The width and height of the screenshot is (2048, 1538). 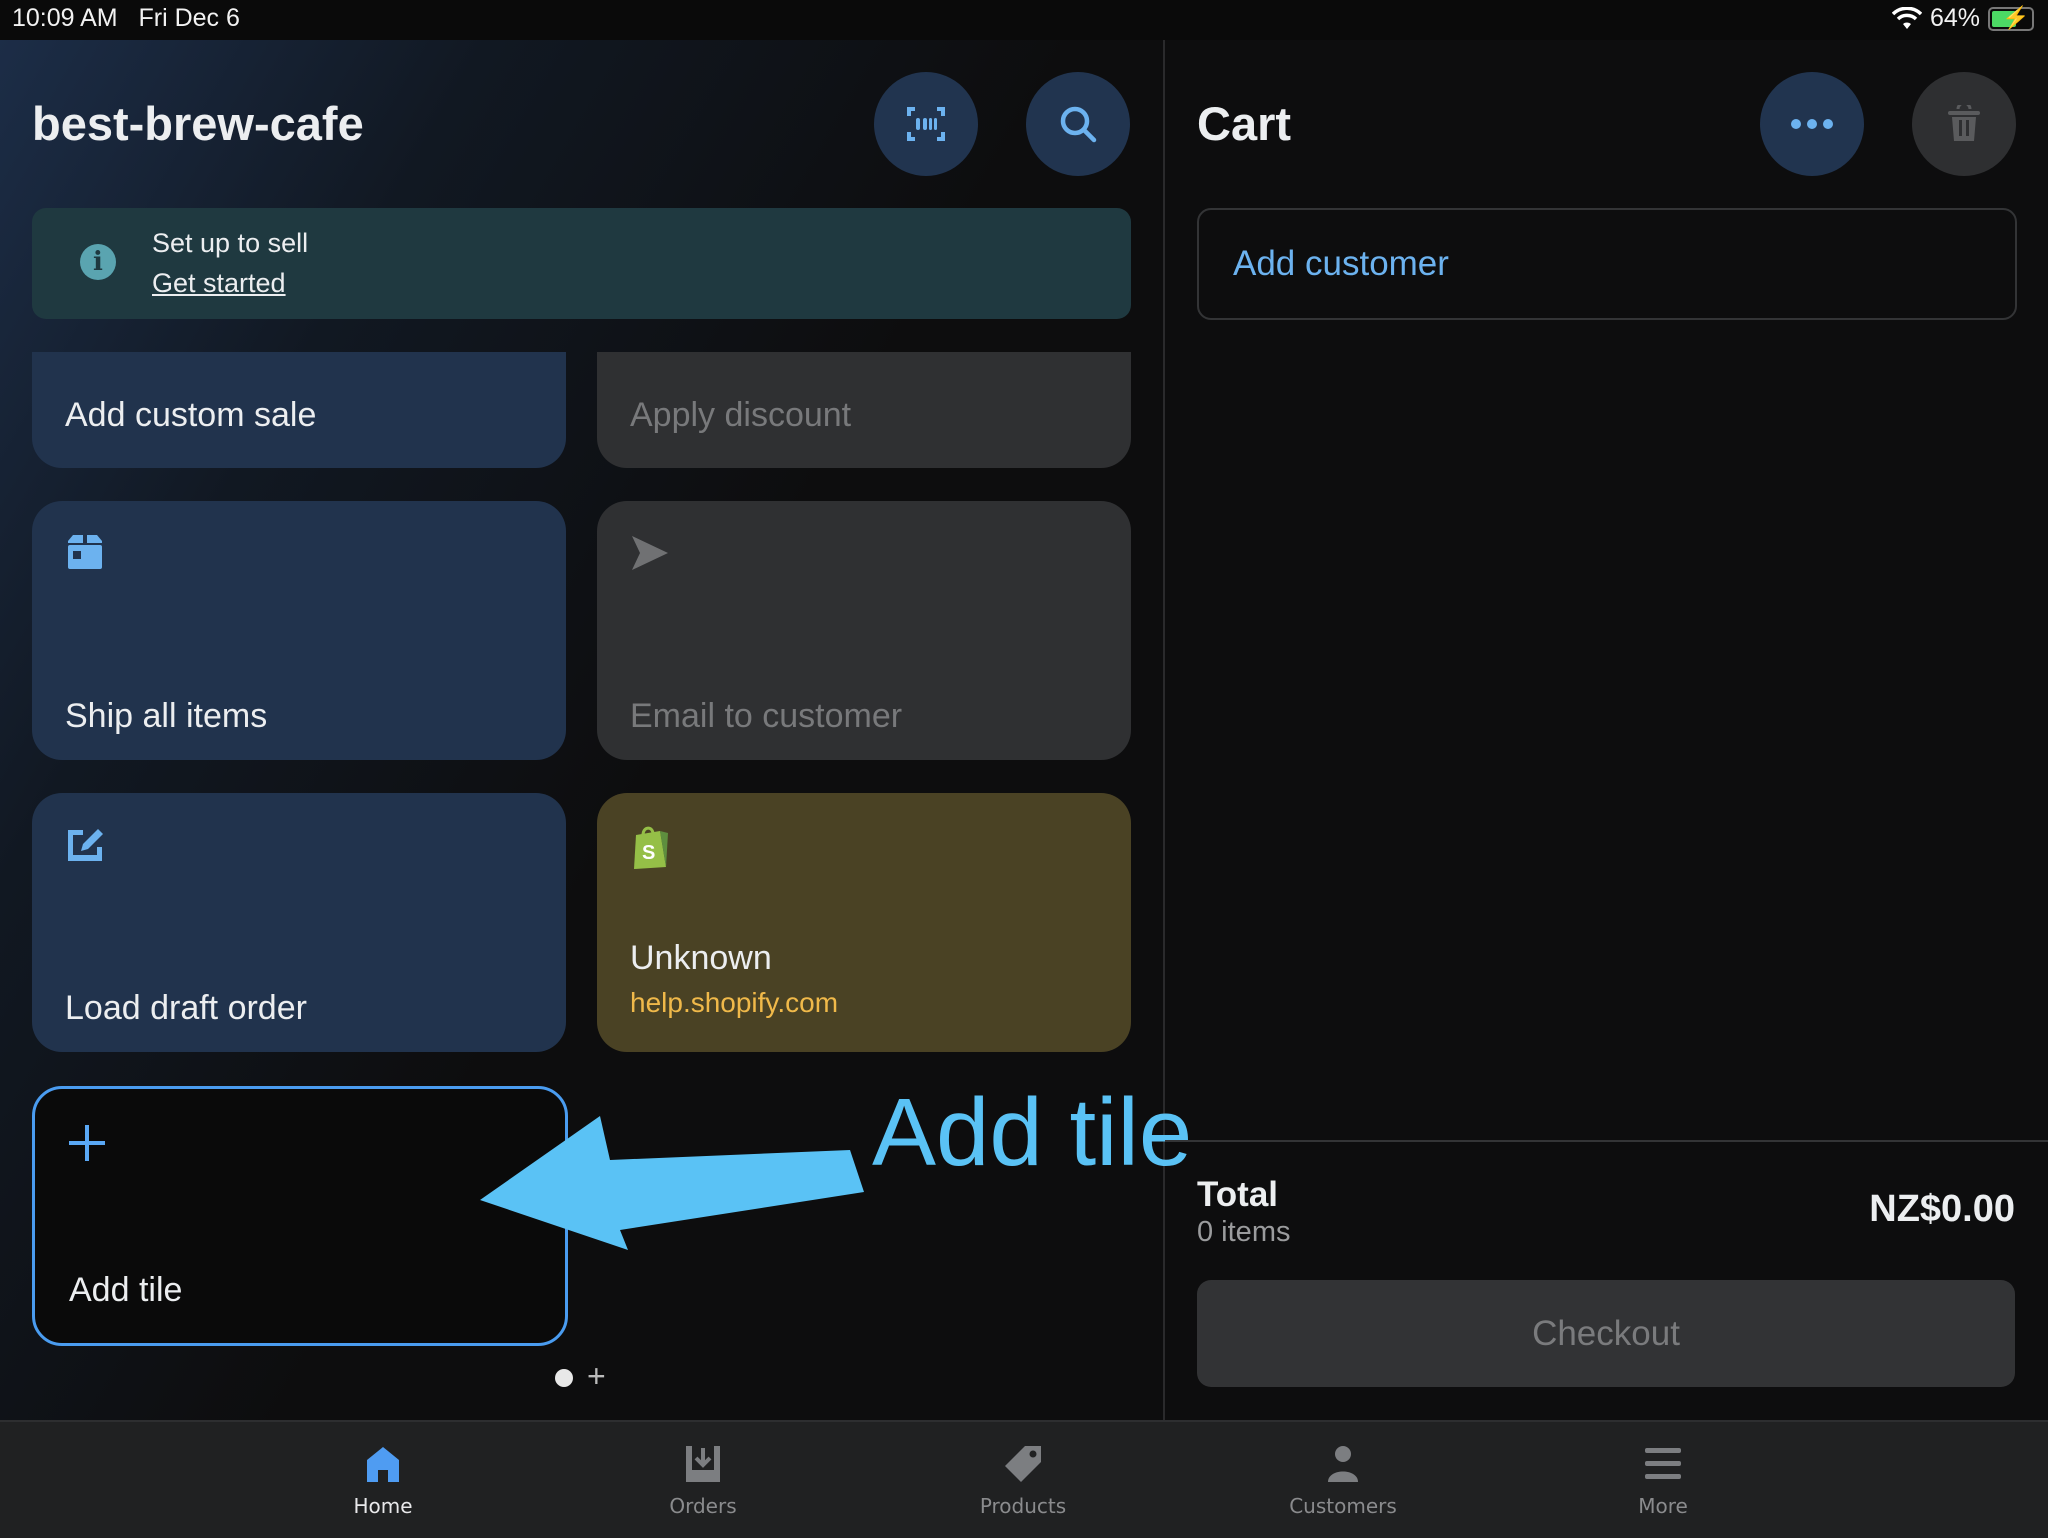 I want to click on cart-more-button, so click(x=1812, y=124).